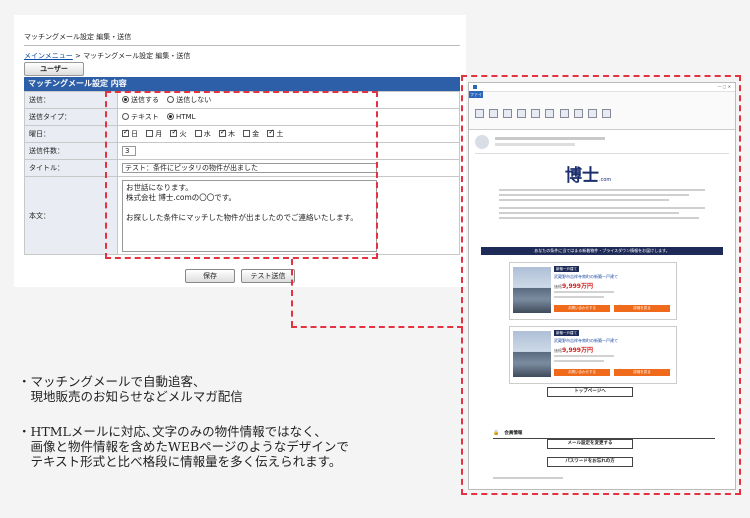  I want to click on bullet-2-line: 画像と物件情報を含めたWEBページのようなデザインで, so click(183, 446).